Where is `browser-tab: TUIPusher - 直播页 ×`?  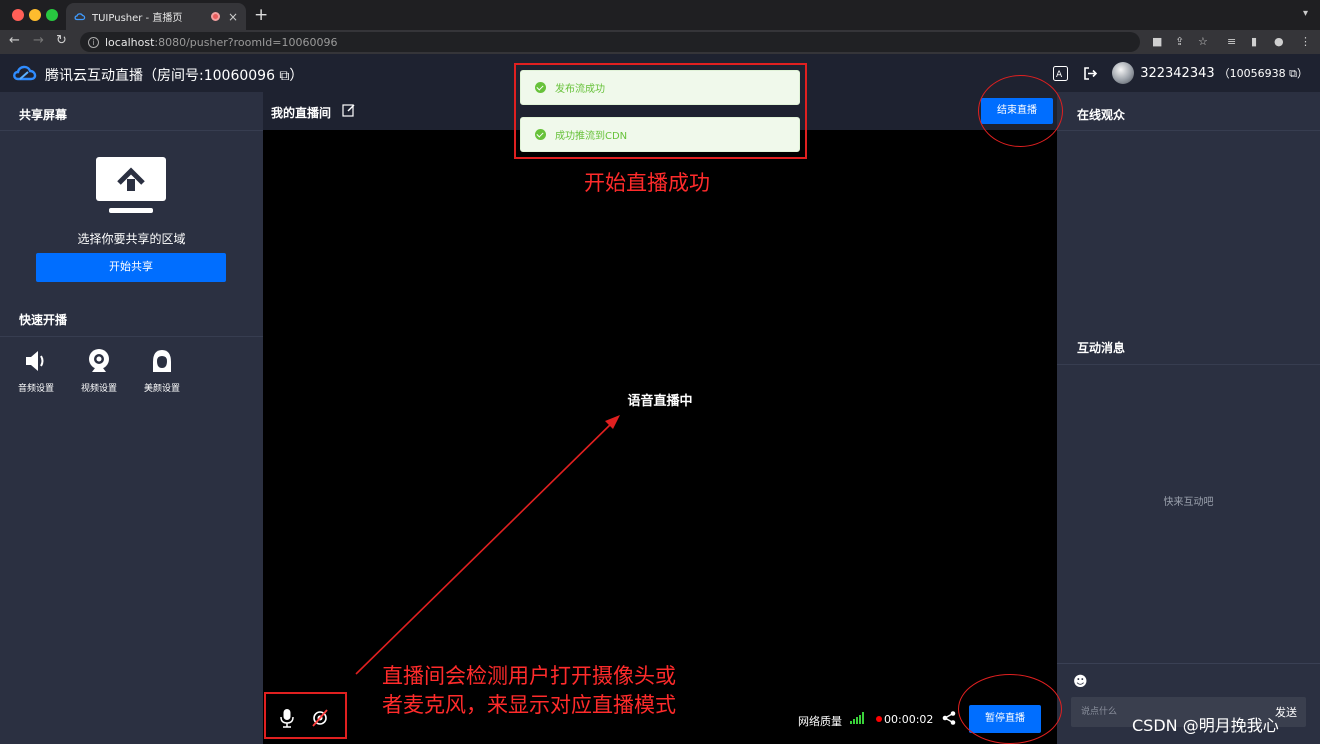
browser-tab: TUIPusher - 直播页 × is located at coordinates (156, 16).